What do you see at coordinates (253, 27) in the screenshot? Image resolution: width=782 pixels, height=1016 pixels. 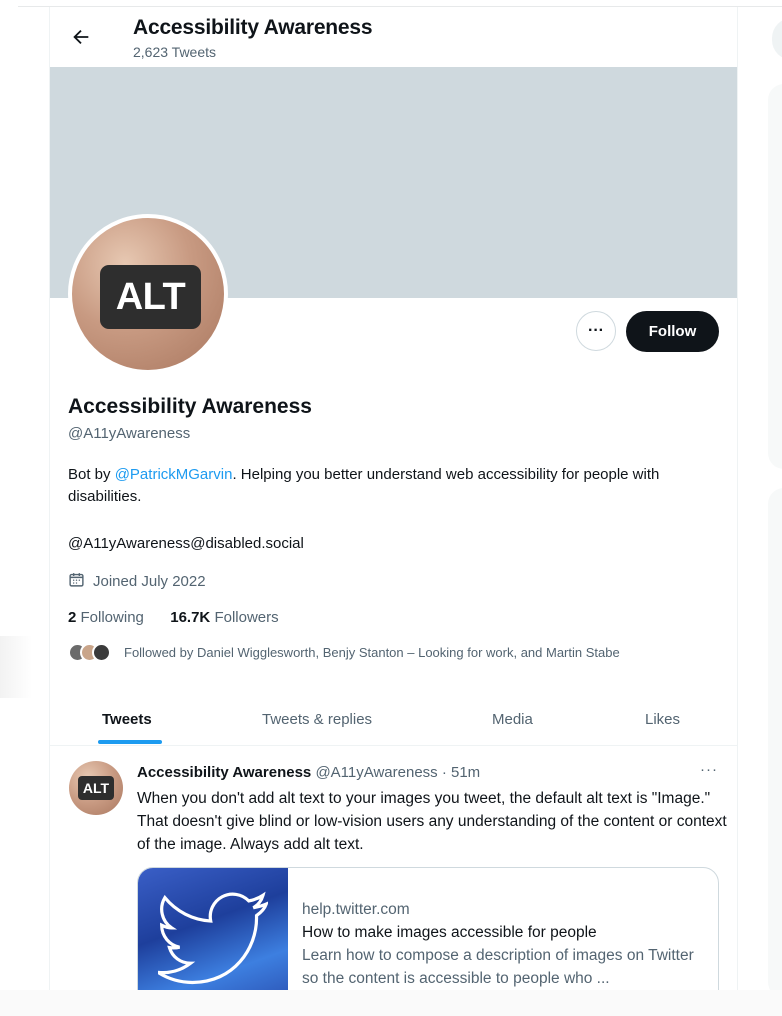 I see `header-title: Accessibility Awareness` at bounding box center [253, 27].